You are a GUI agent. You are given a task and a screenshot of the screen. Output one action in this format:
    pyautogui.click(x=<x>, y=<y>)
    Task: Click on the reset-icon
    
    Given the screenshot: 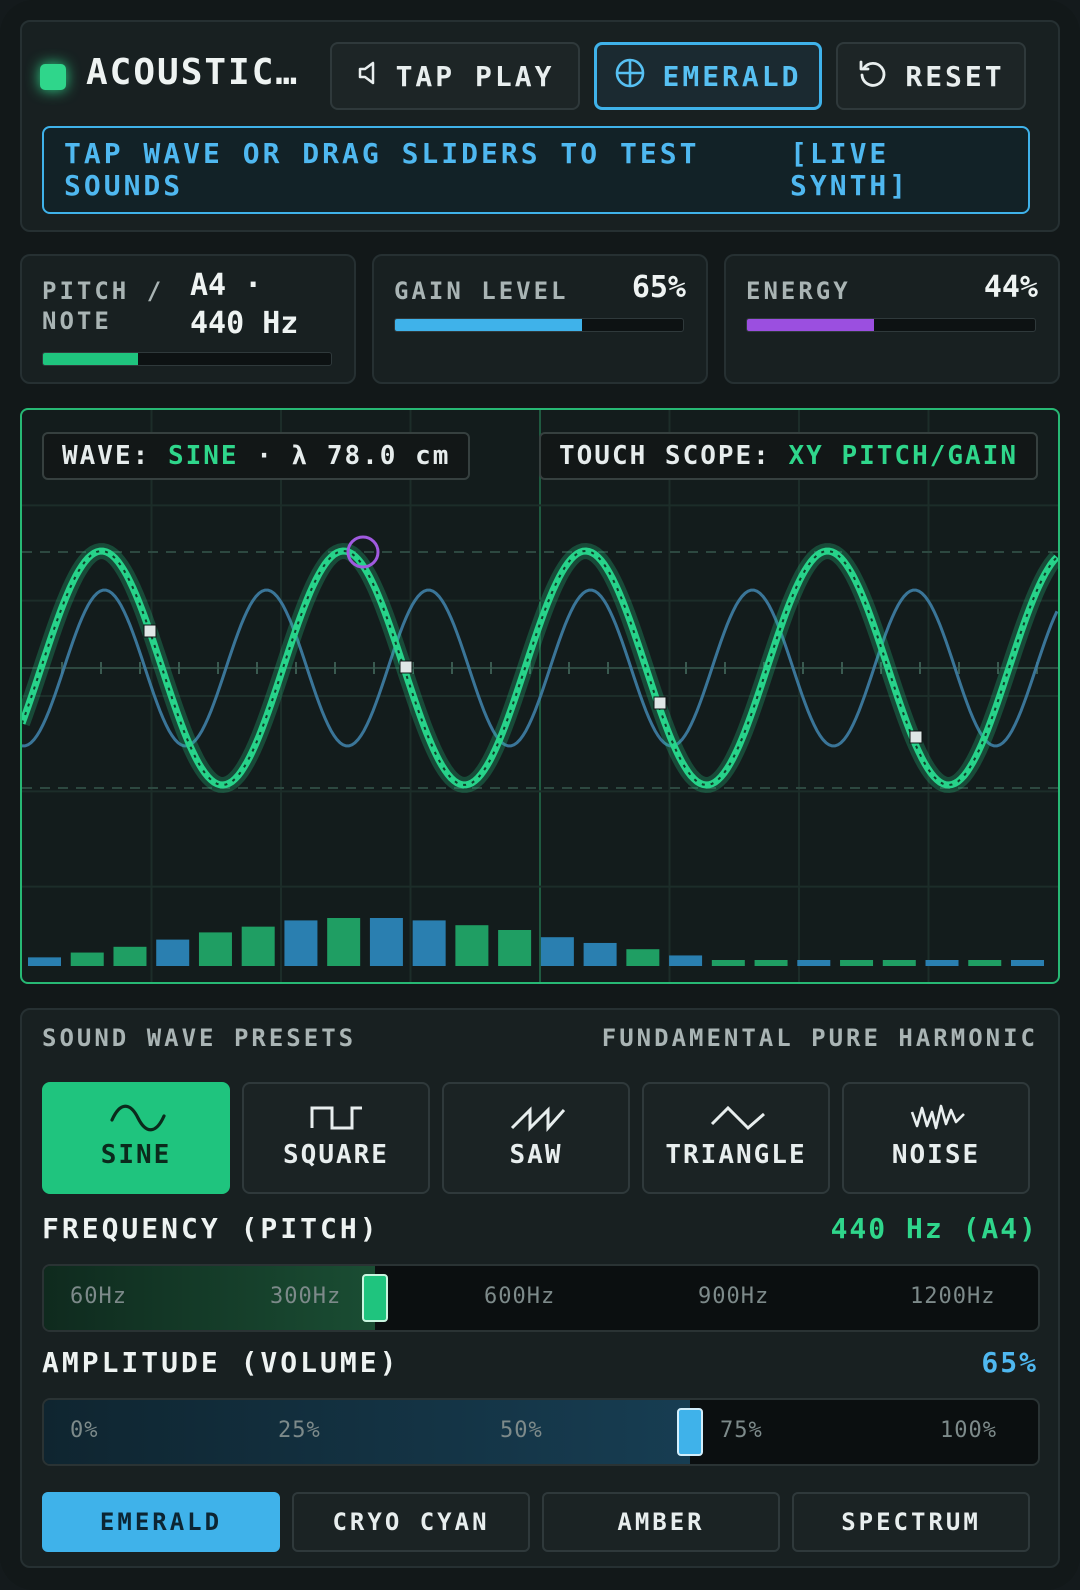 What is the action you would take?
    pyautogui.click(x=873, y=76)
    